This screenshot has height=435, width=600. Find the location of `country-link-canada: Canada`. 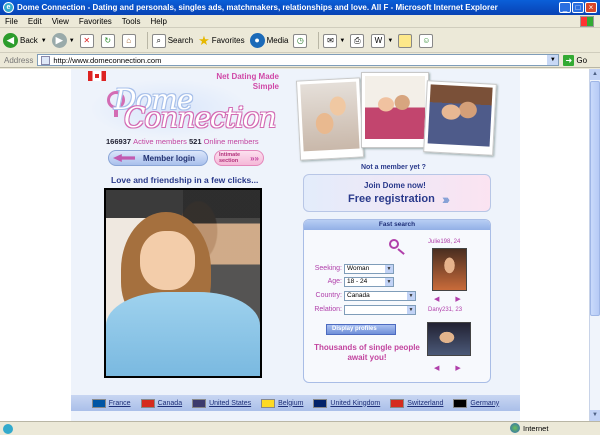

country-link-canada: Canada is located at coordinates (161, 403).